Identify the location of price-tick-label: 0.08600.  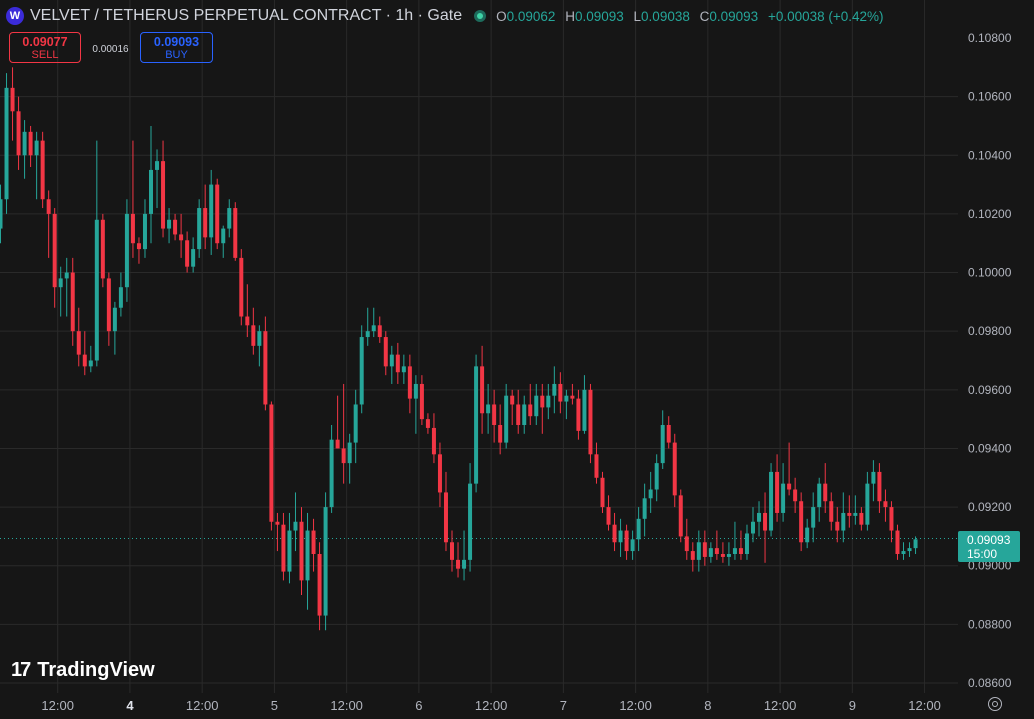
(990, 683).